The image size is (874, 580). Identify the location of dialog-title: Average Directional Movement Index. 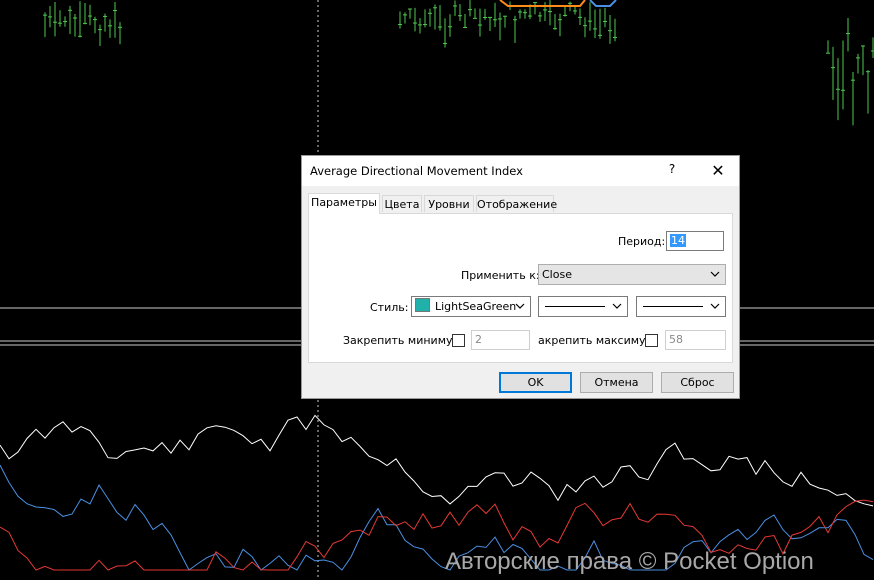
(416, 171).